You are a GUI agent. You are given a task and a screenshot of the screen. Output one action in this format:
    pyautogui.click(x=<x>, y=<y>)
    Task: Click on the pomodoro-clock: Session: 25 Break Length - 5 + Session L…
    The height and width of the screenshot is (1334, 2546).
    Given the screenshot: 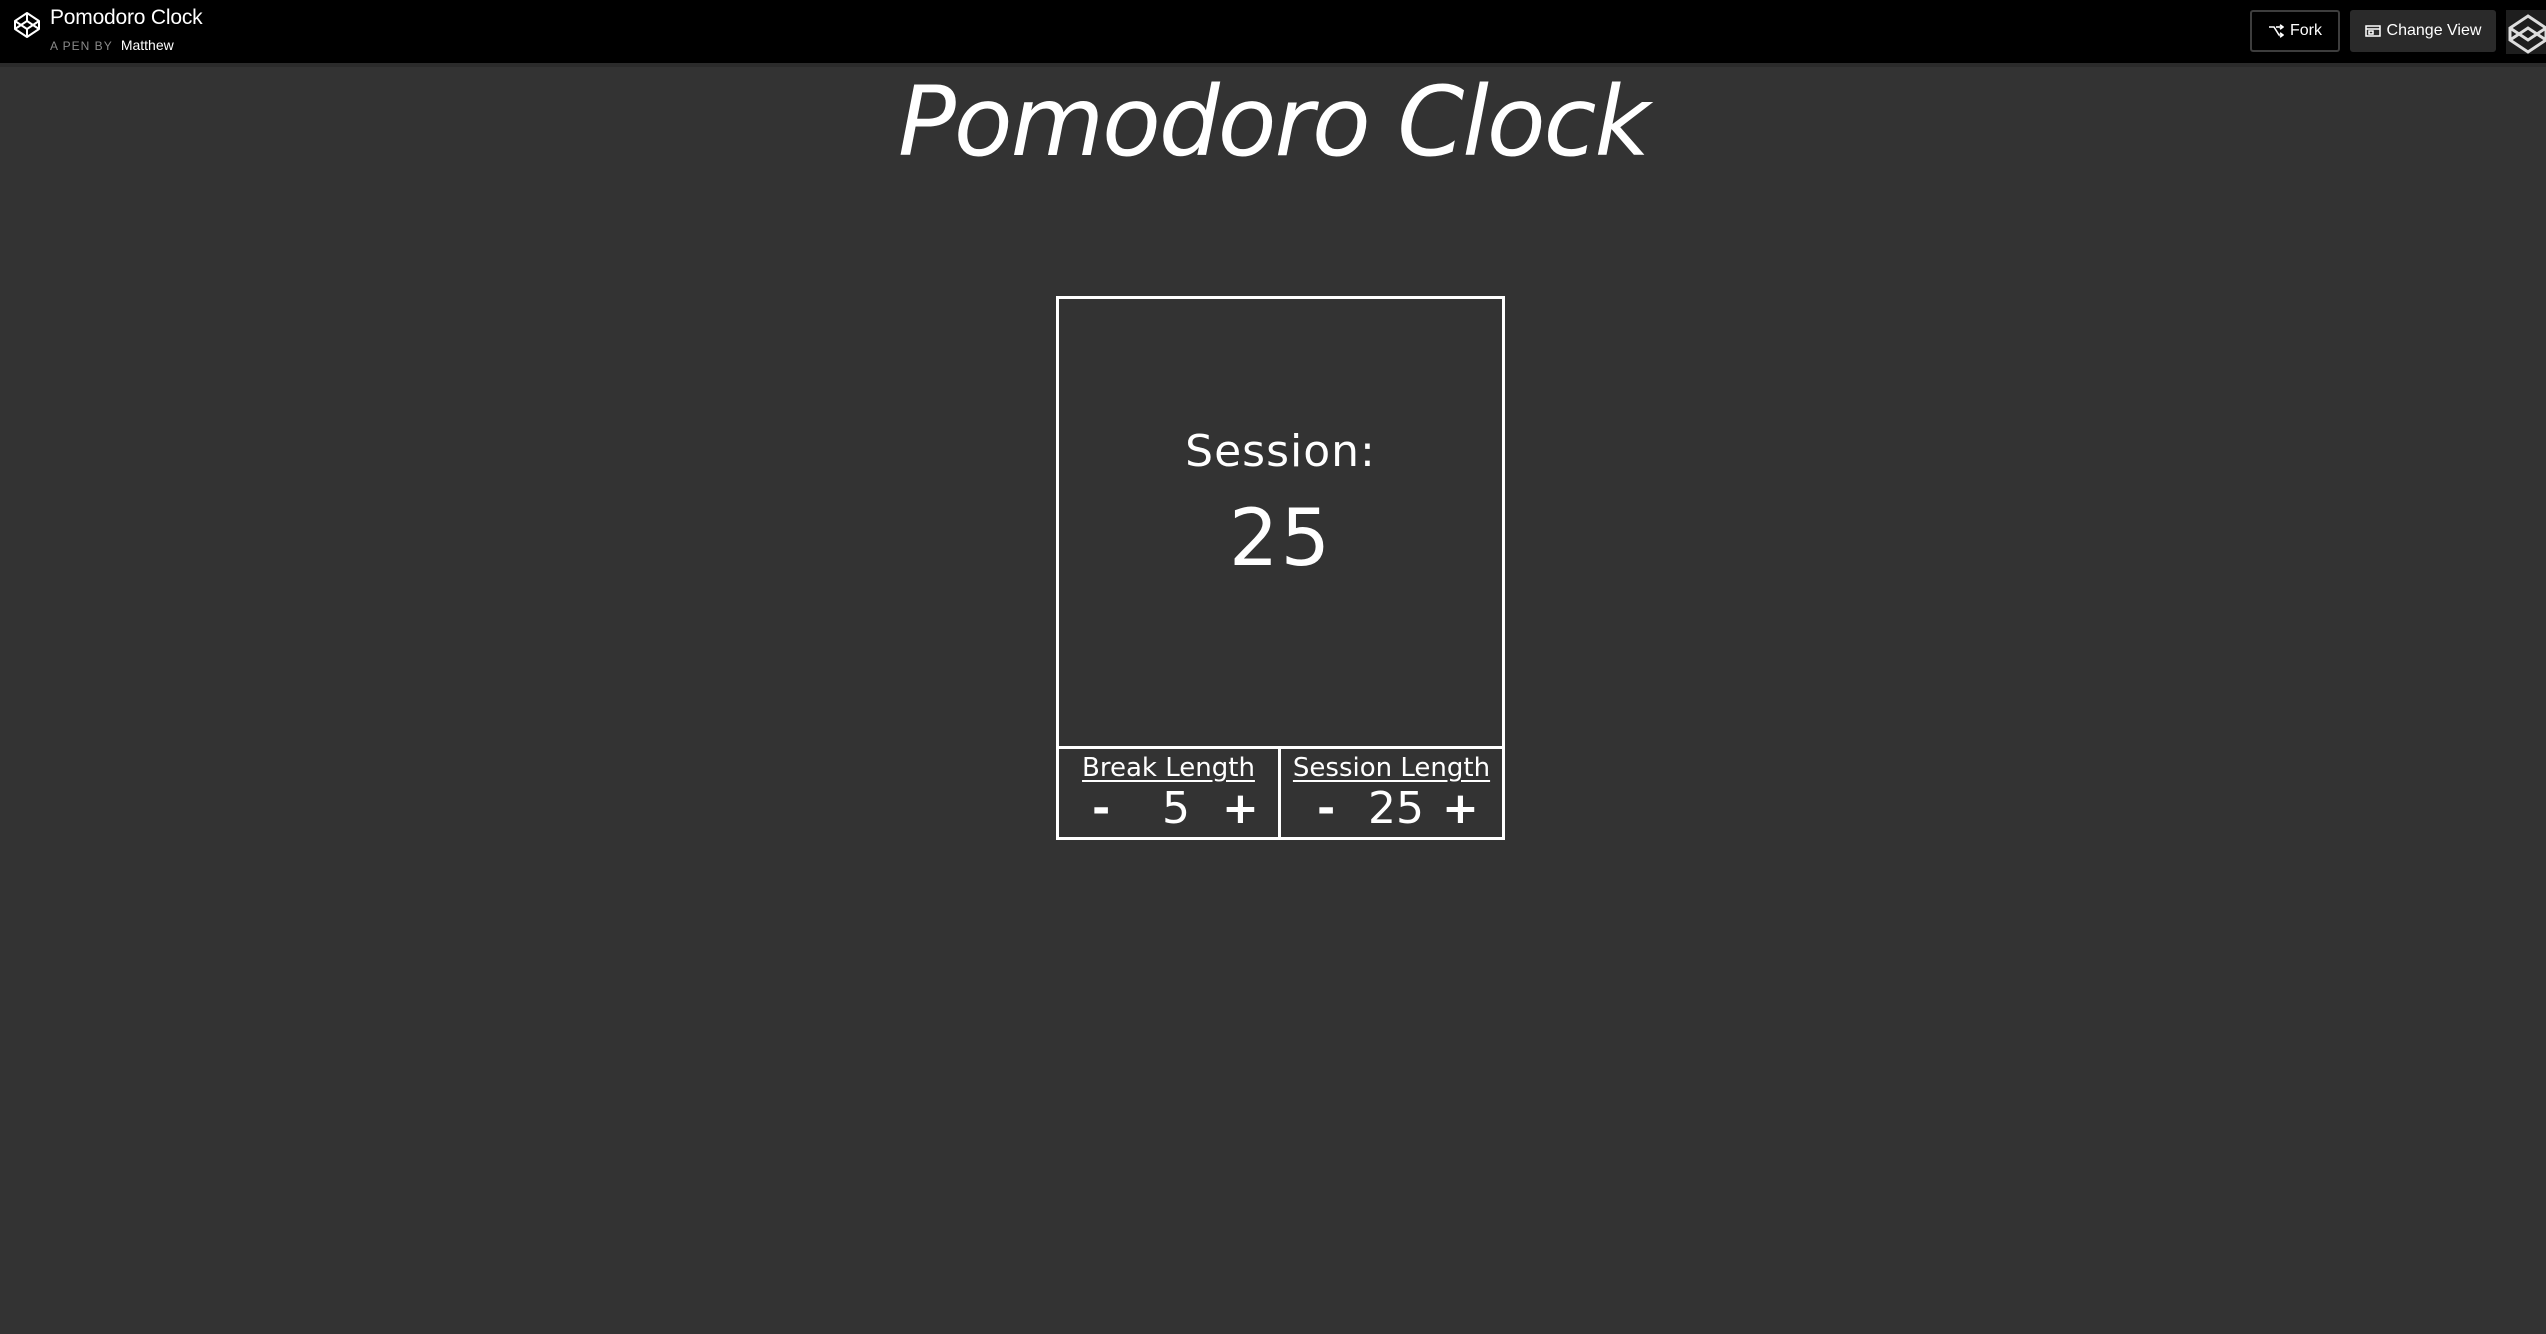 What is the action you would take?
    pyautogui.click(x=1280, y=568)
    